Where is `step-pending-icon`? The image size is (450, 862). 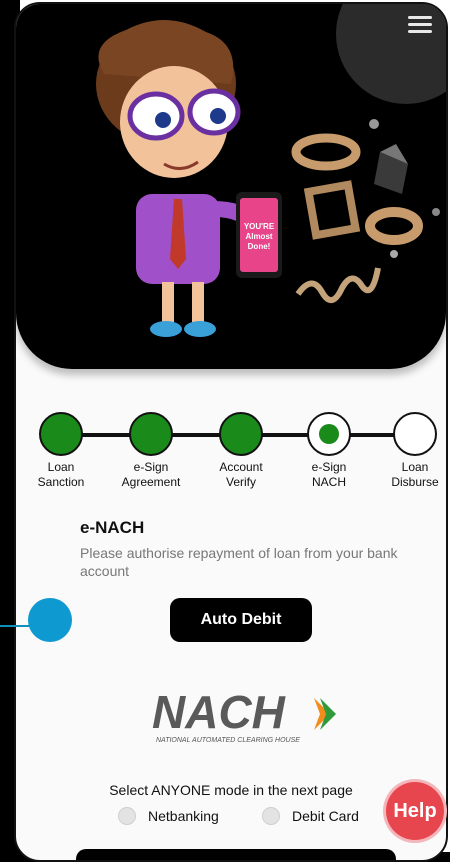
step-pending-icon is located at coordinates (415, 434).